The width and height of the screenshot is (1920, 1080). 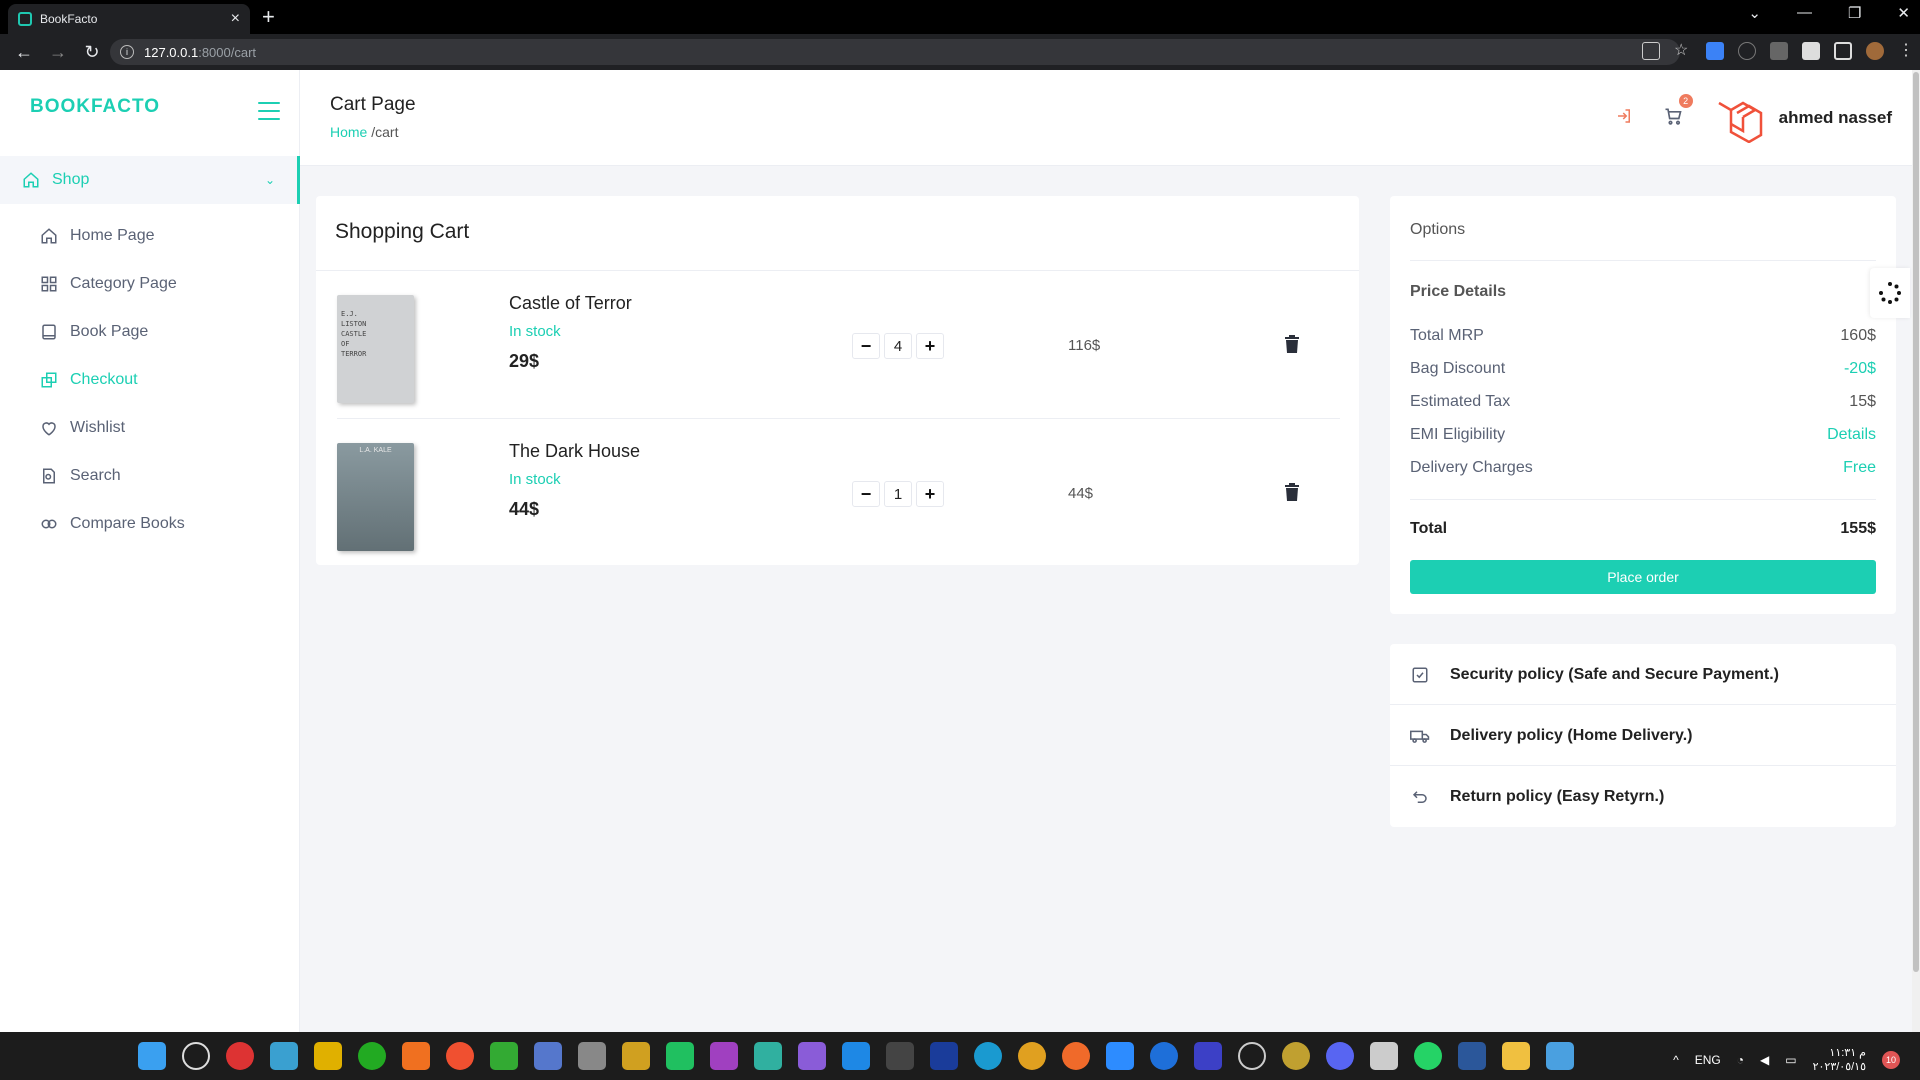 What do you see at coordinates (1790, 1060) in the screenshot?
I see `battery-icon: ▭` at bounding box center [1790, 1060].